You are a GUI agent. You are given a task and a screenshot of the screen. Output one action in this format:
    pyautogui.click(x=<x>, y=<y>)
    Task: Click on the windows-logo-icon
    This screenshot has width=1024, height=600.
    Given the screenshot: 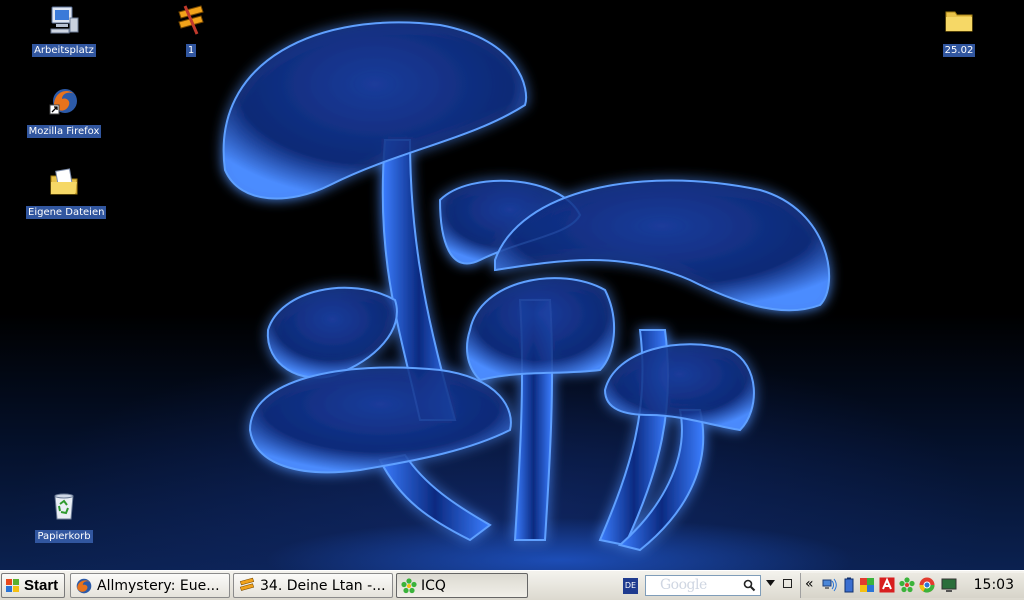 What is the action you would take?
    pyautogui.click(x=12, y=585)
    